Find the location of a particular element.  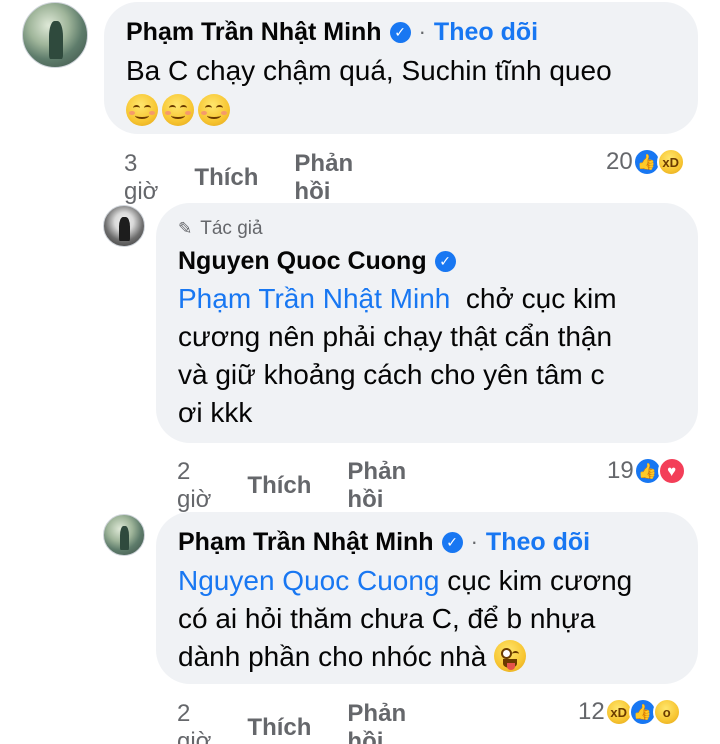

reaction-count: 20 is located at coordinates (619, 161).